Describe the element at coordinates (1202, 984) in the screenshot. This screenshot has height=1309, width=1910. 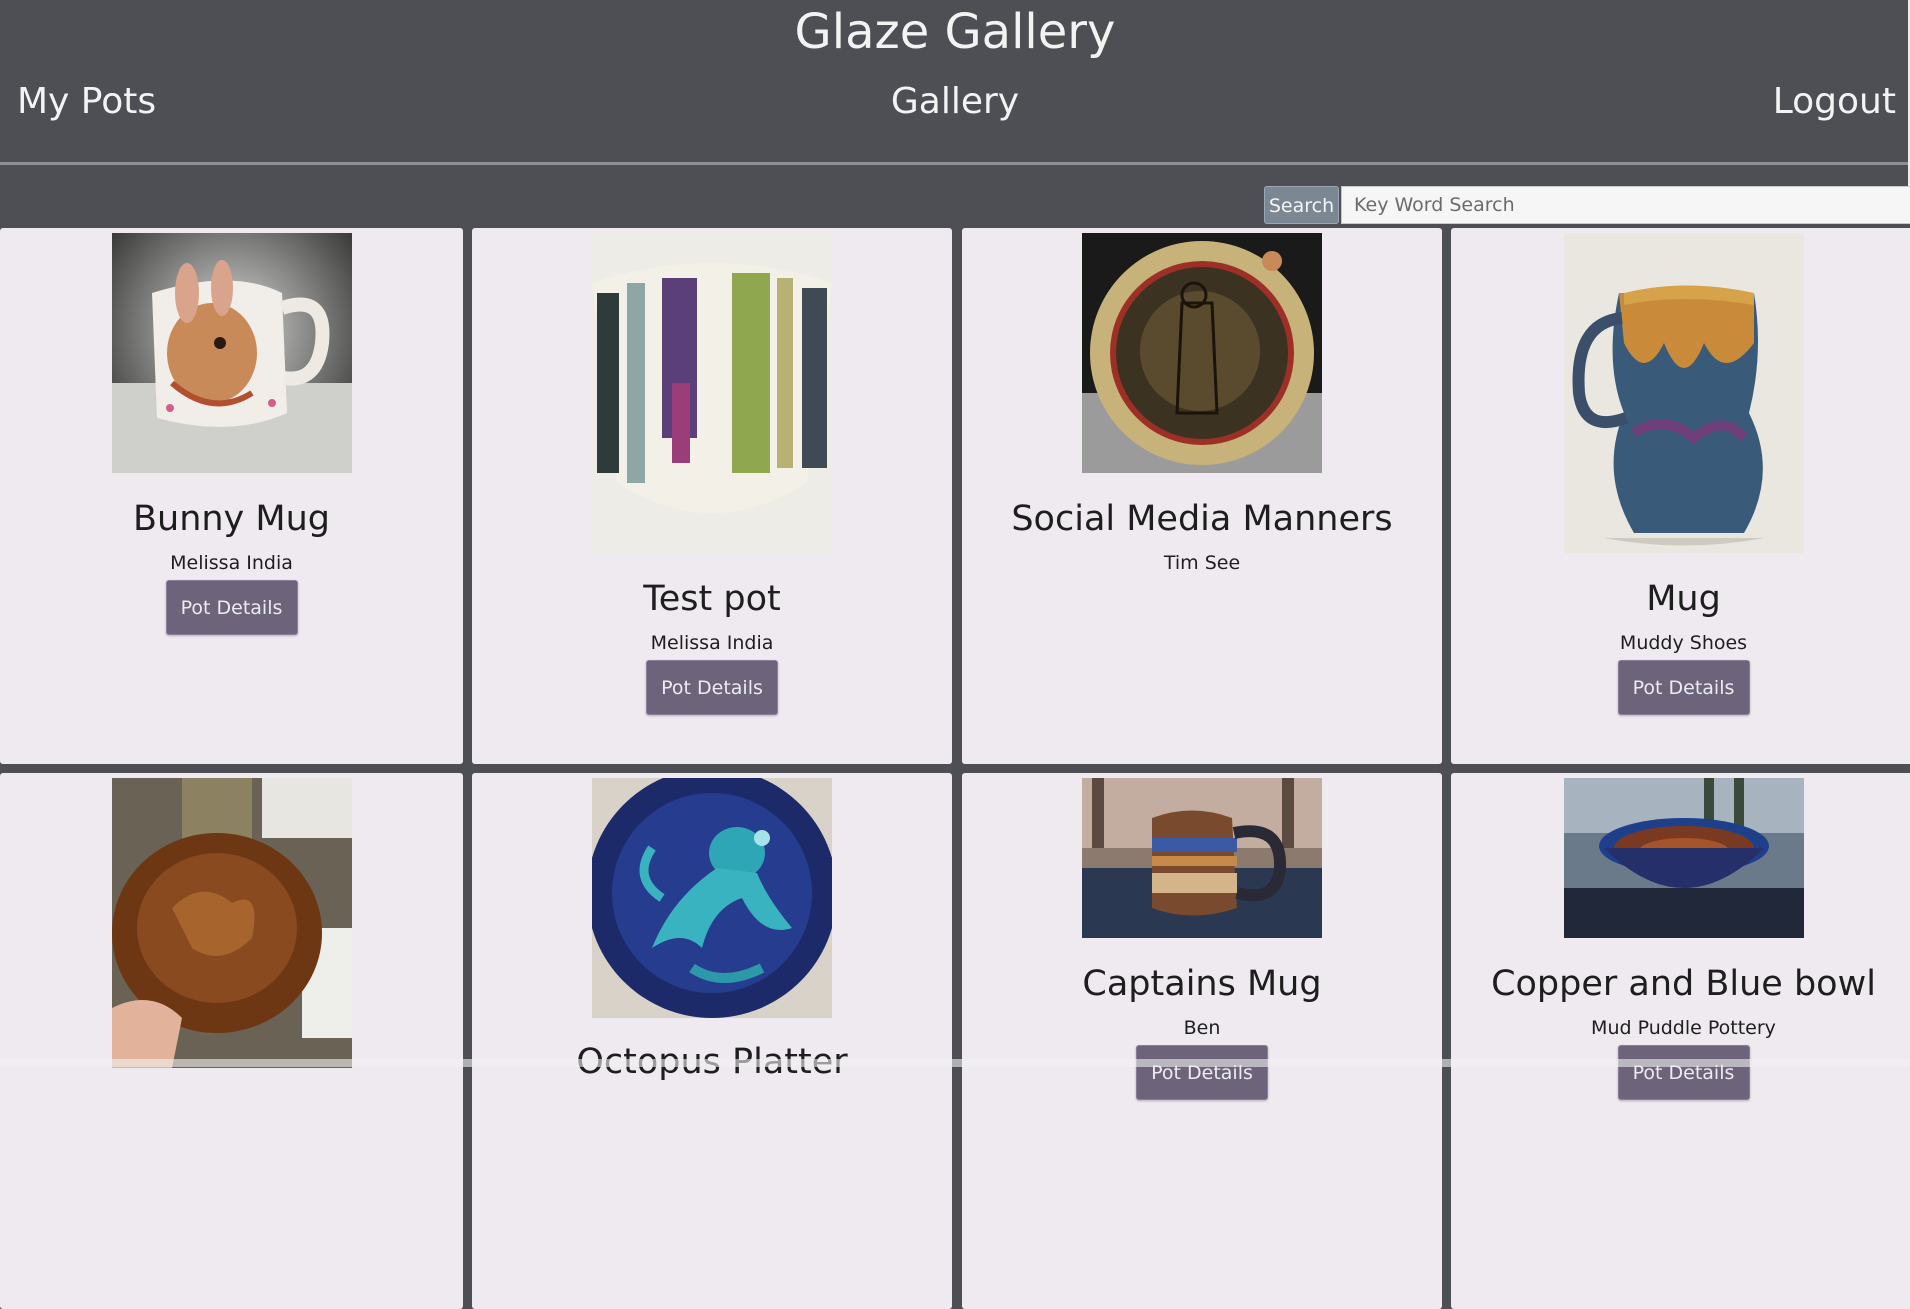
I see `pot-title: Captains Mug` at that location.